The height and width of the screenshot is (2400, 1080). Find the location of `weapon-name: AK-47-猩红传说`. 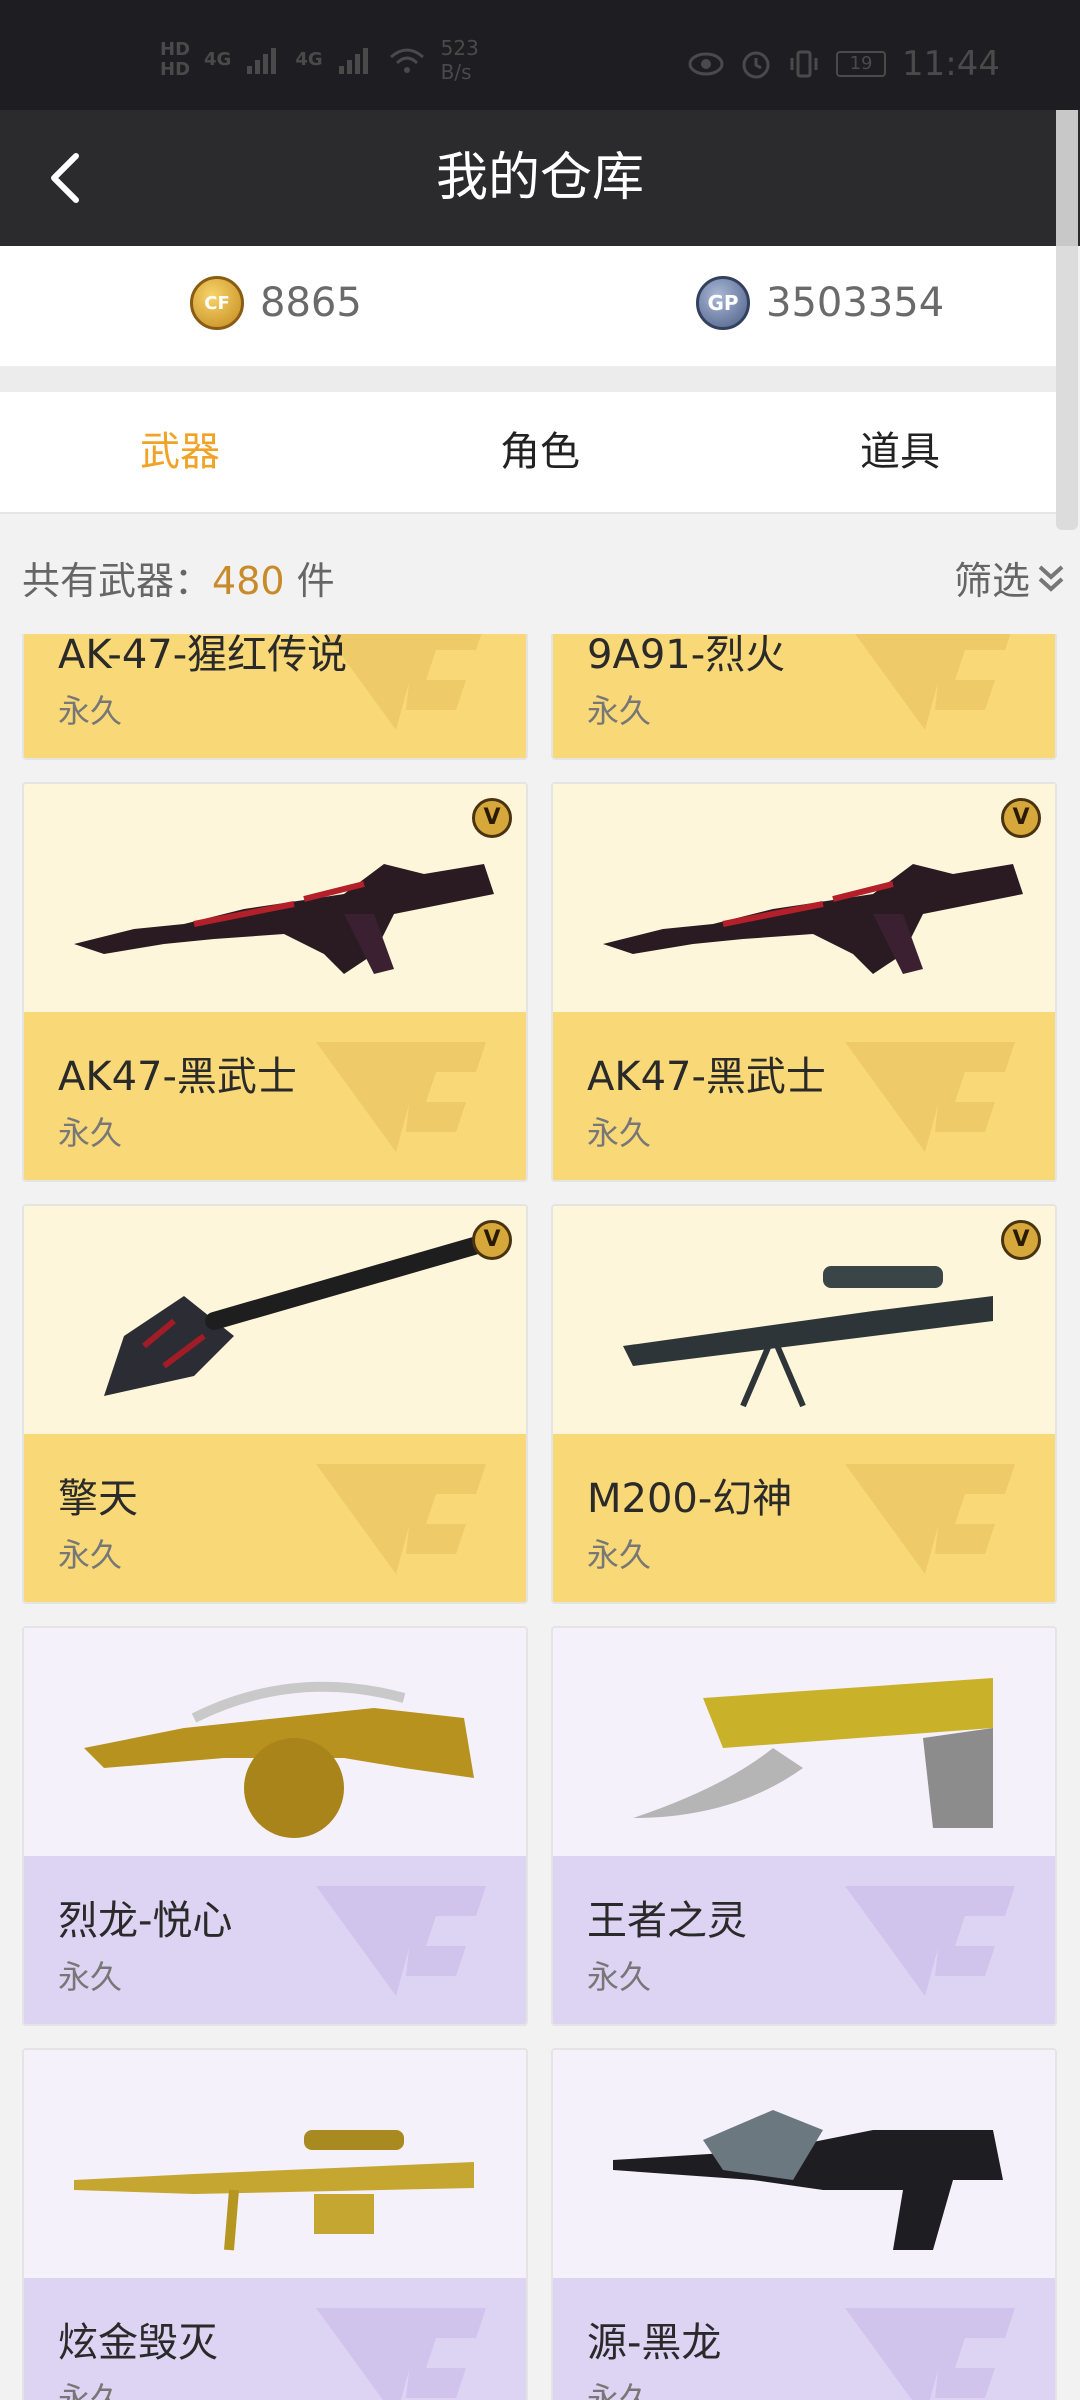

weapon-name: AK-47-猩红传说 is located at coordinates (203, 656).